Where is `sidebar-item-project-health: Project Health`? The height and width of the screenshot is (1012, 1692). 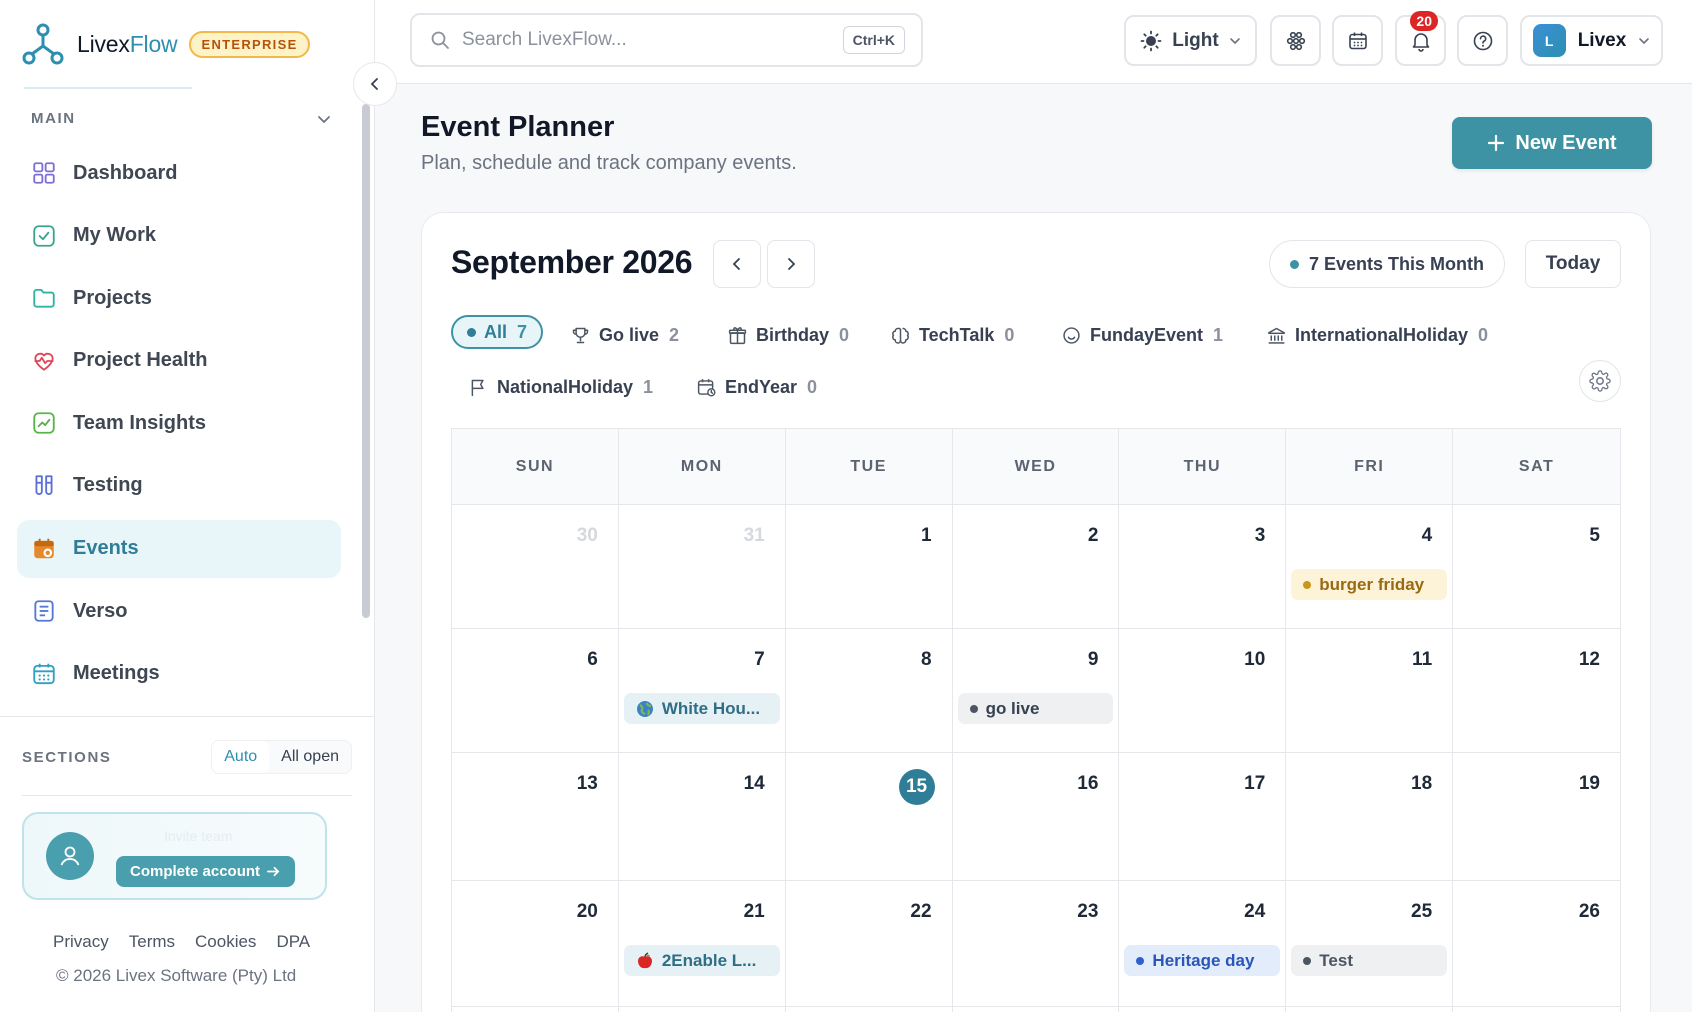
sidebar-item-project-health: Project Health is located at coordinates (179, 361).